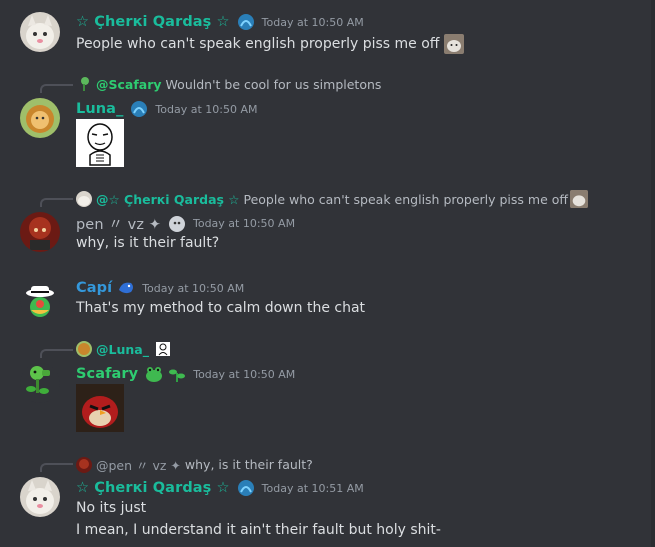 Image resolution: width=655 pixels, height=547 pixels. What do you see at coordinates (111, 508) in the screenshot?
I see `message-content: No its just` at bounding box center [111, 508].